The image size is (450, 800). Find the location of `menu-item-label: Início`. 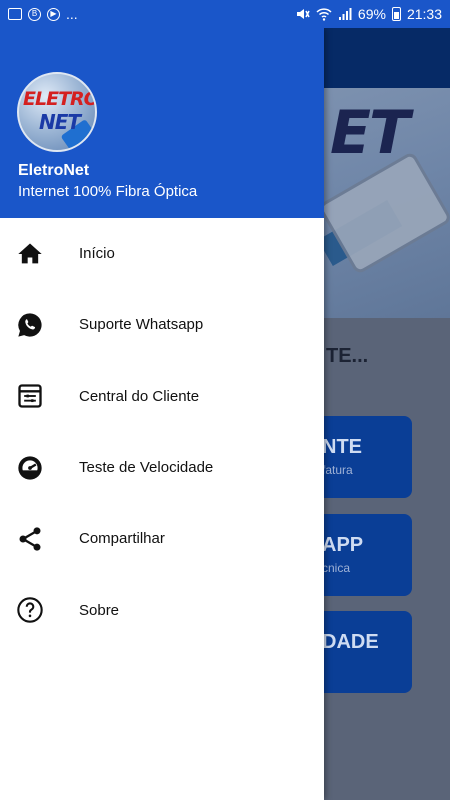

menu-item-label: Início is located at coordinates (97, 254).